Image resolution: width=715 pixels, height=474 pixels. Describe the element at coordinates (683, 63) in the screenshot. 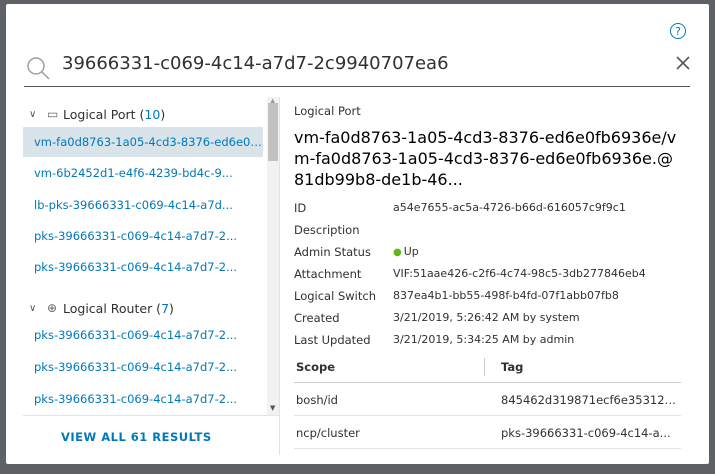

I see `close-icon` at that location.